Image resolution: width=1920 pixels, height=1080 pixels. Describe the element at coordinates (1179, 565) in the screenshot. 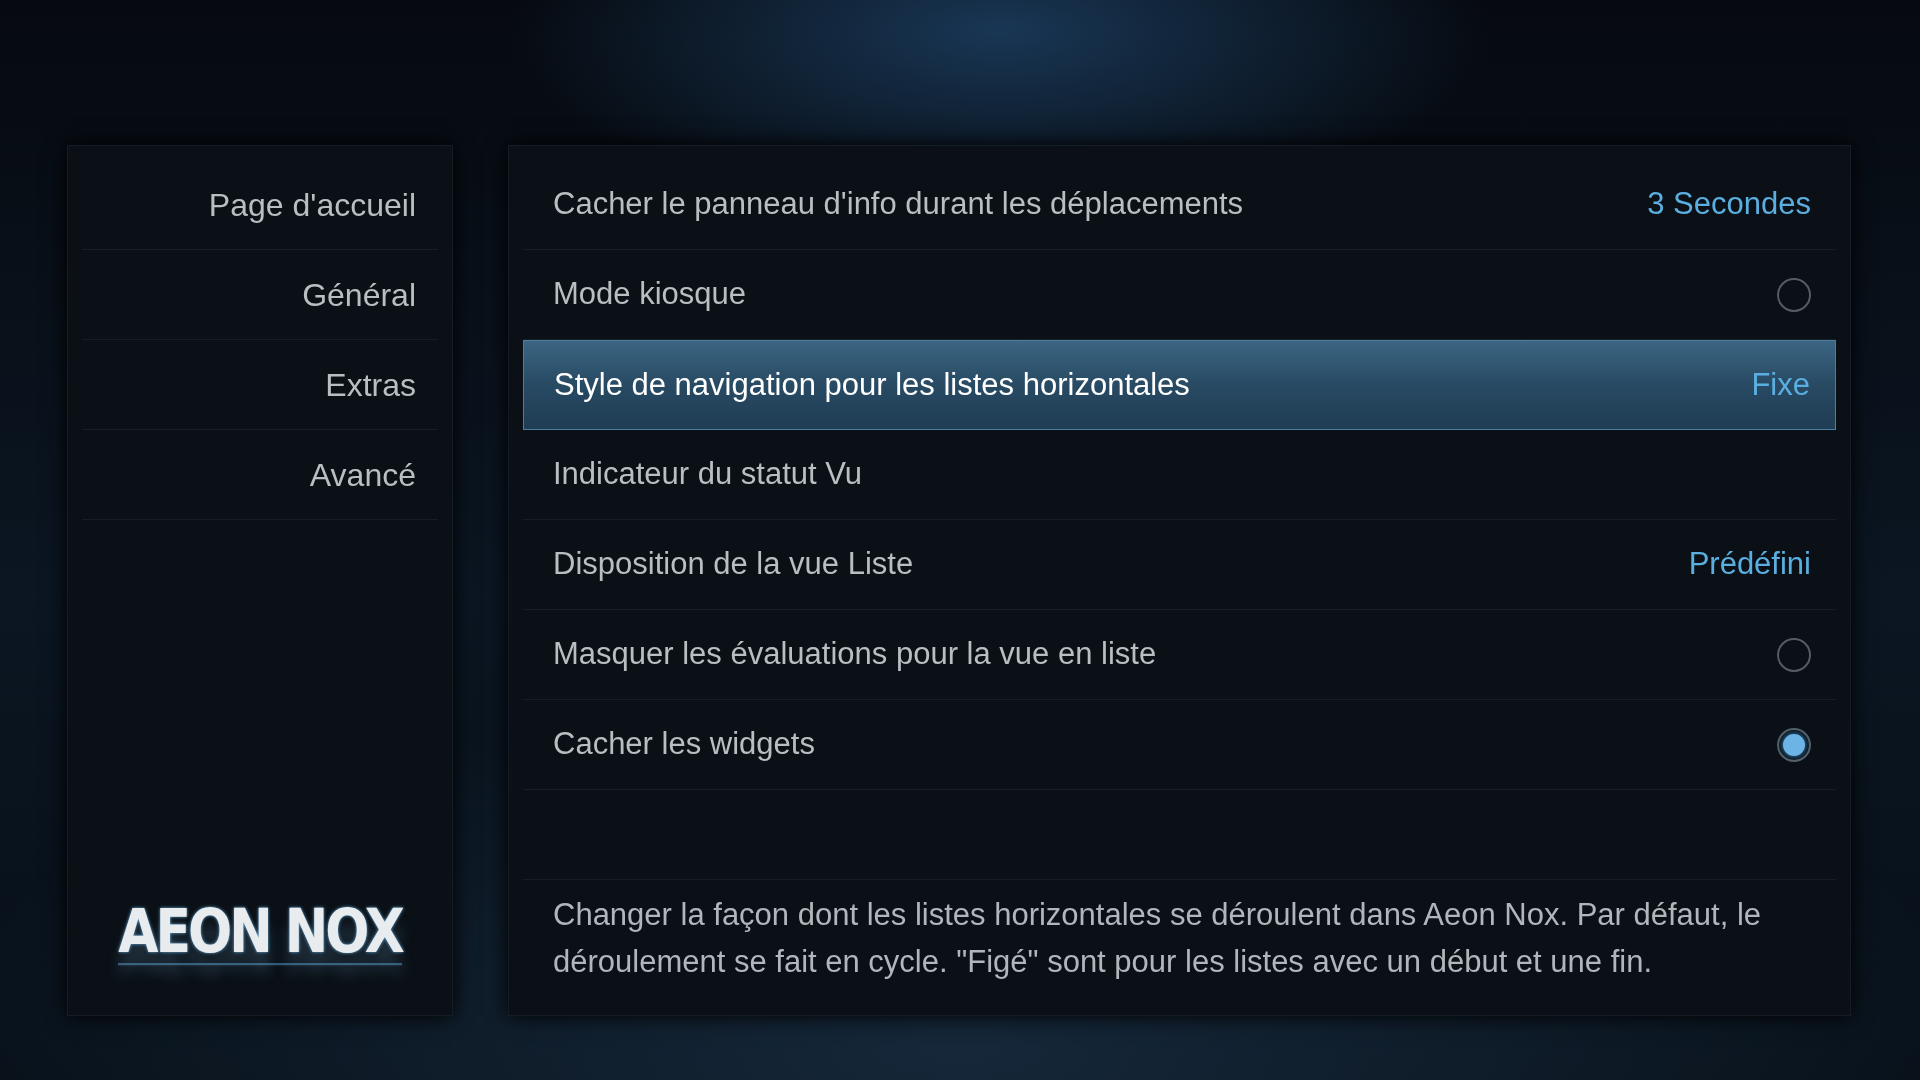

I see `setting-row: Disposition de la vue Liste Prédéfini` at that location.